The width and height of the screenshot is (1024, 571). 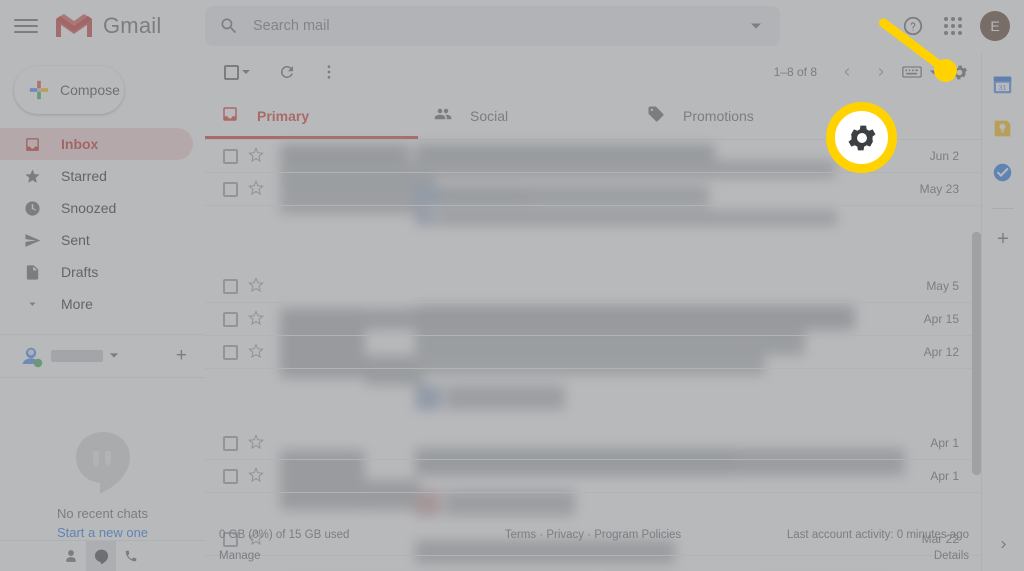 What do you see at coordinates (287, 72) in the screenshot?
I see `refresh-icon` at bounding box center [287, 72].